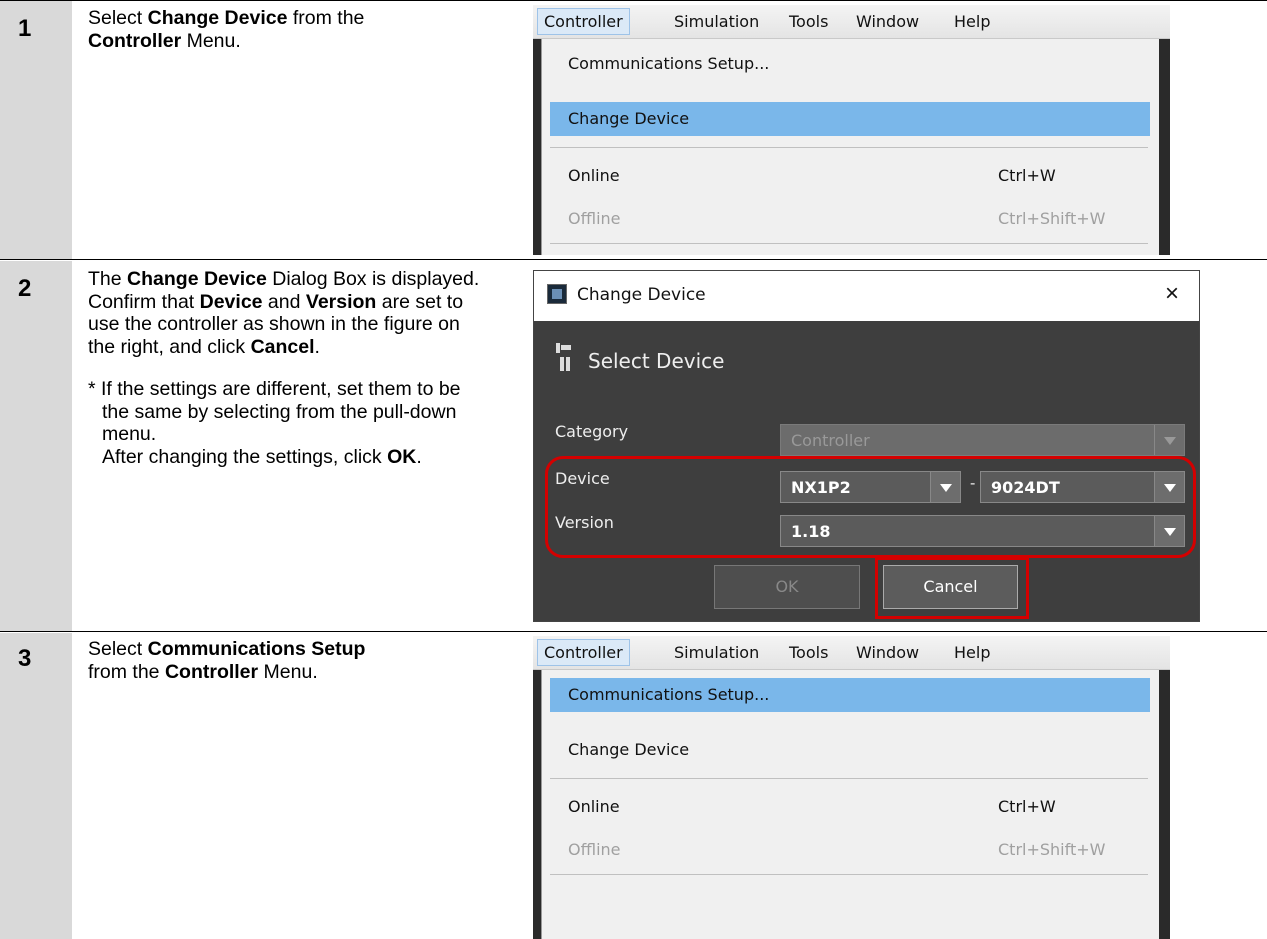 The width and height of the screenshot is (1267, 939). Describe the element at coordinates (787, 587) in the screenshot. I see `ok-button: OK` at that location.